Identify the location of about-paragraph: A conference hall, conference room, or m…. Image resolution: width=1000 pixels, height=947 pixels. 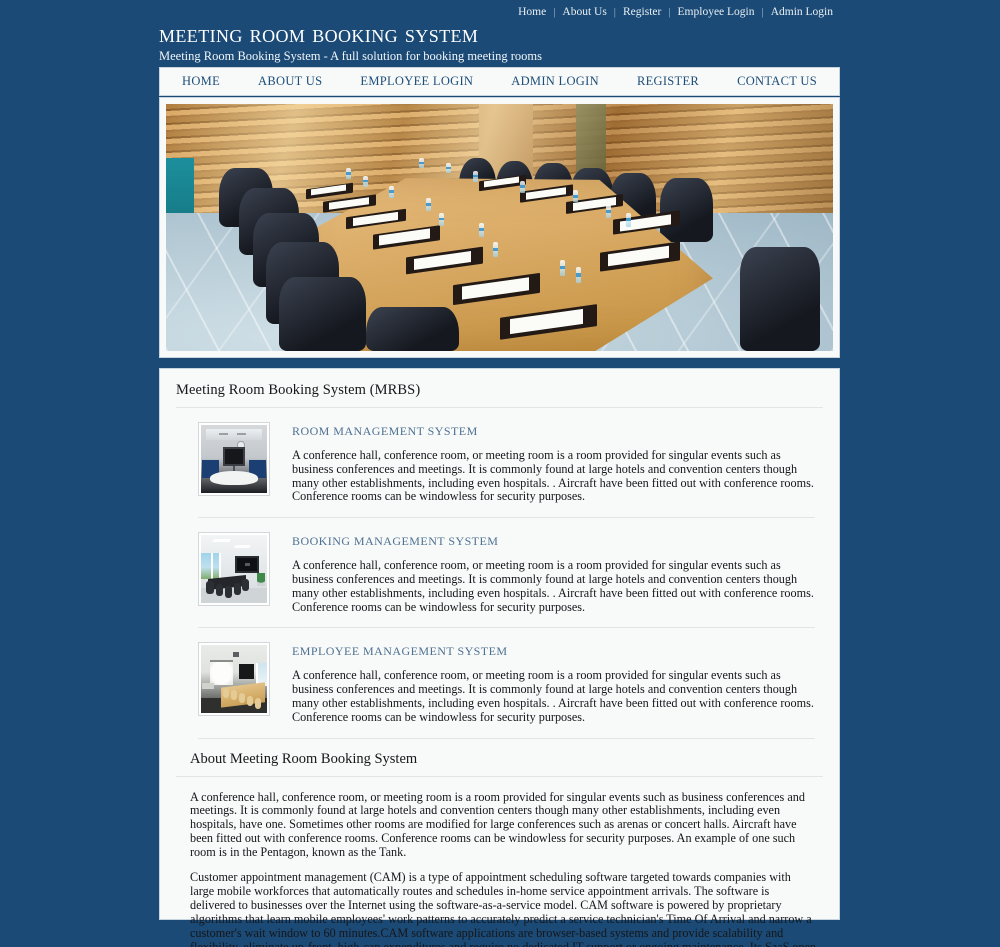
(497, 824).